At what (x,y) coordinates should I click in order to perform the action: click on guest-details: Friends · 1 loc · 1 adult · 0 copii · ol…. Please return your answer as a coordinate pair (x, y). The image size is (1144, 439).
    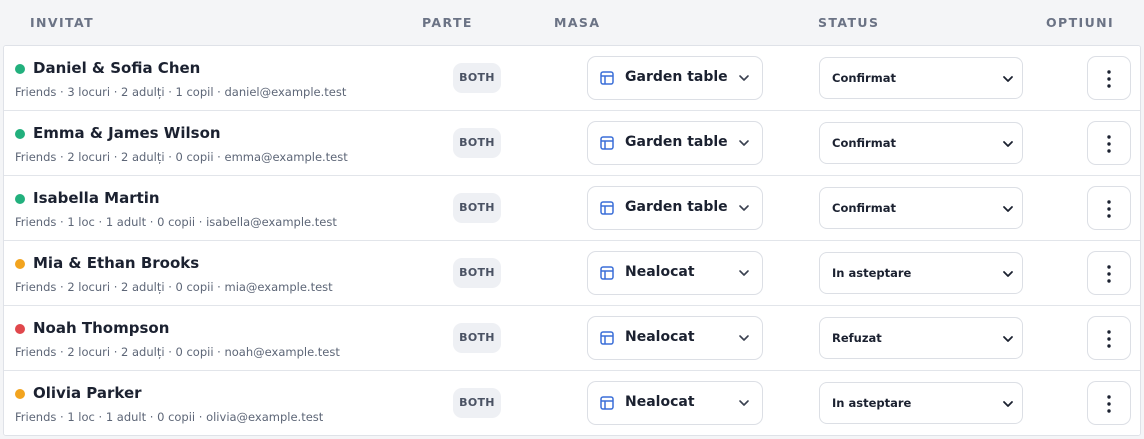
    Looking at the image, I should click on (169, 417).